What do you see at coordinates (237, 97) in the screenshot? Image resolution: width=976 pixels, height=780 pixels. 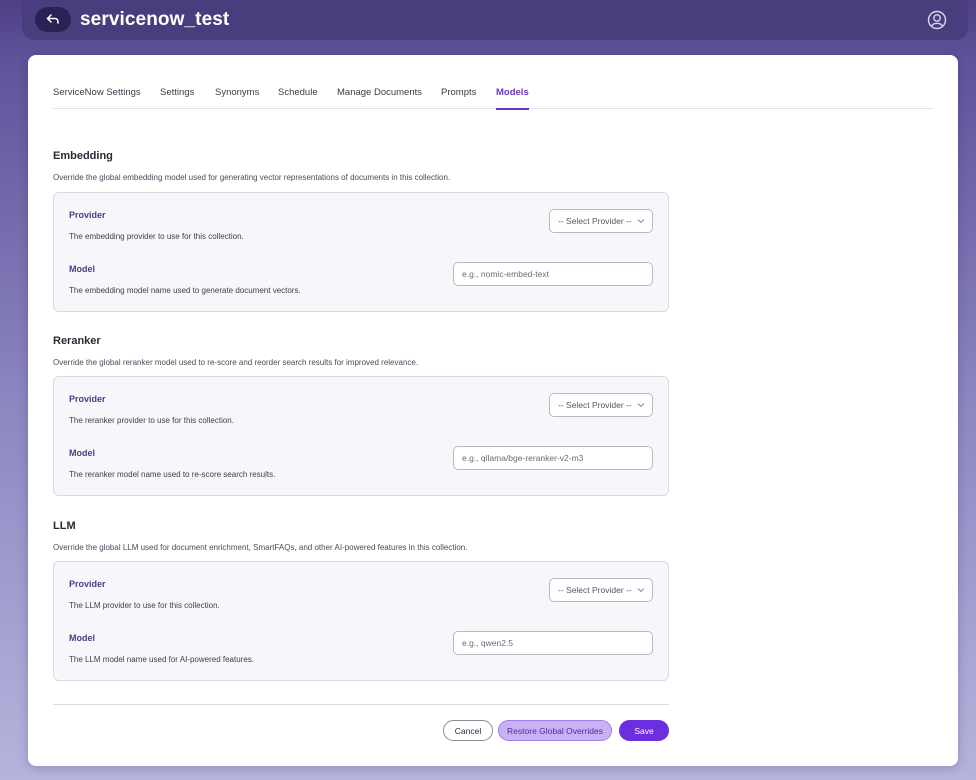 I see `tab-synonyms: Synonyms` at bounding box center [237, 97].